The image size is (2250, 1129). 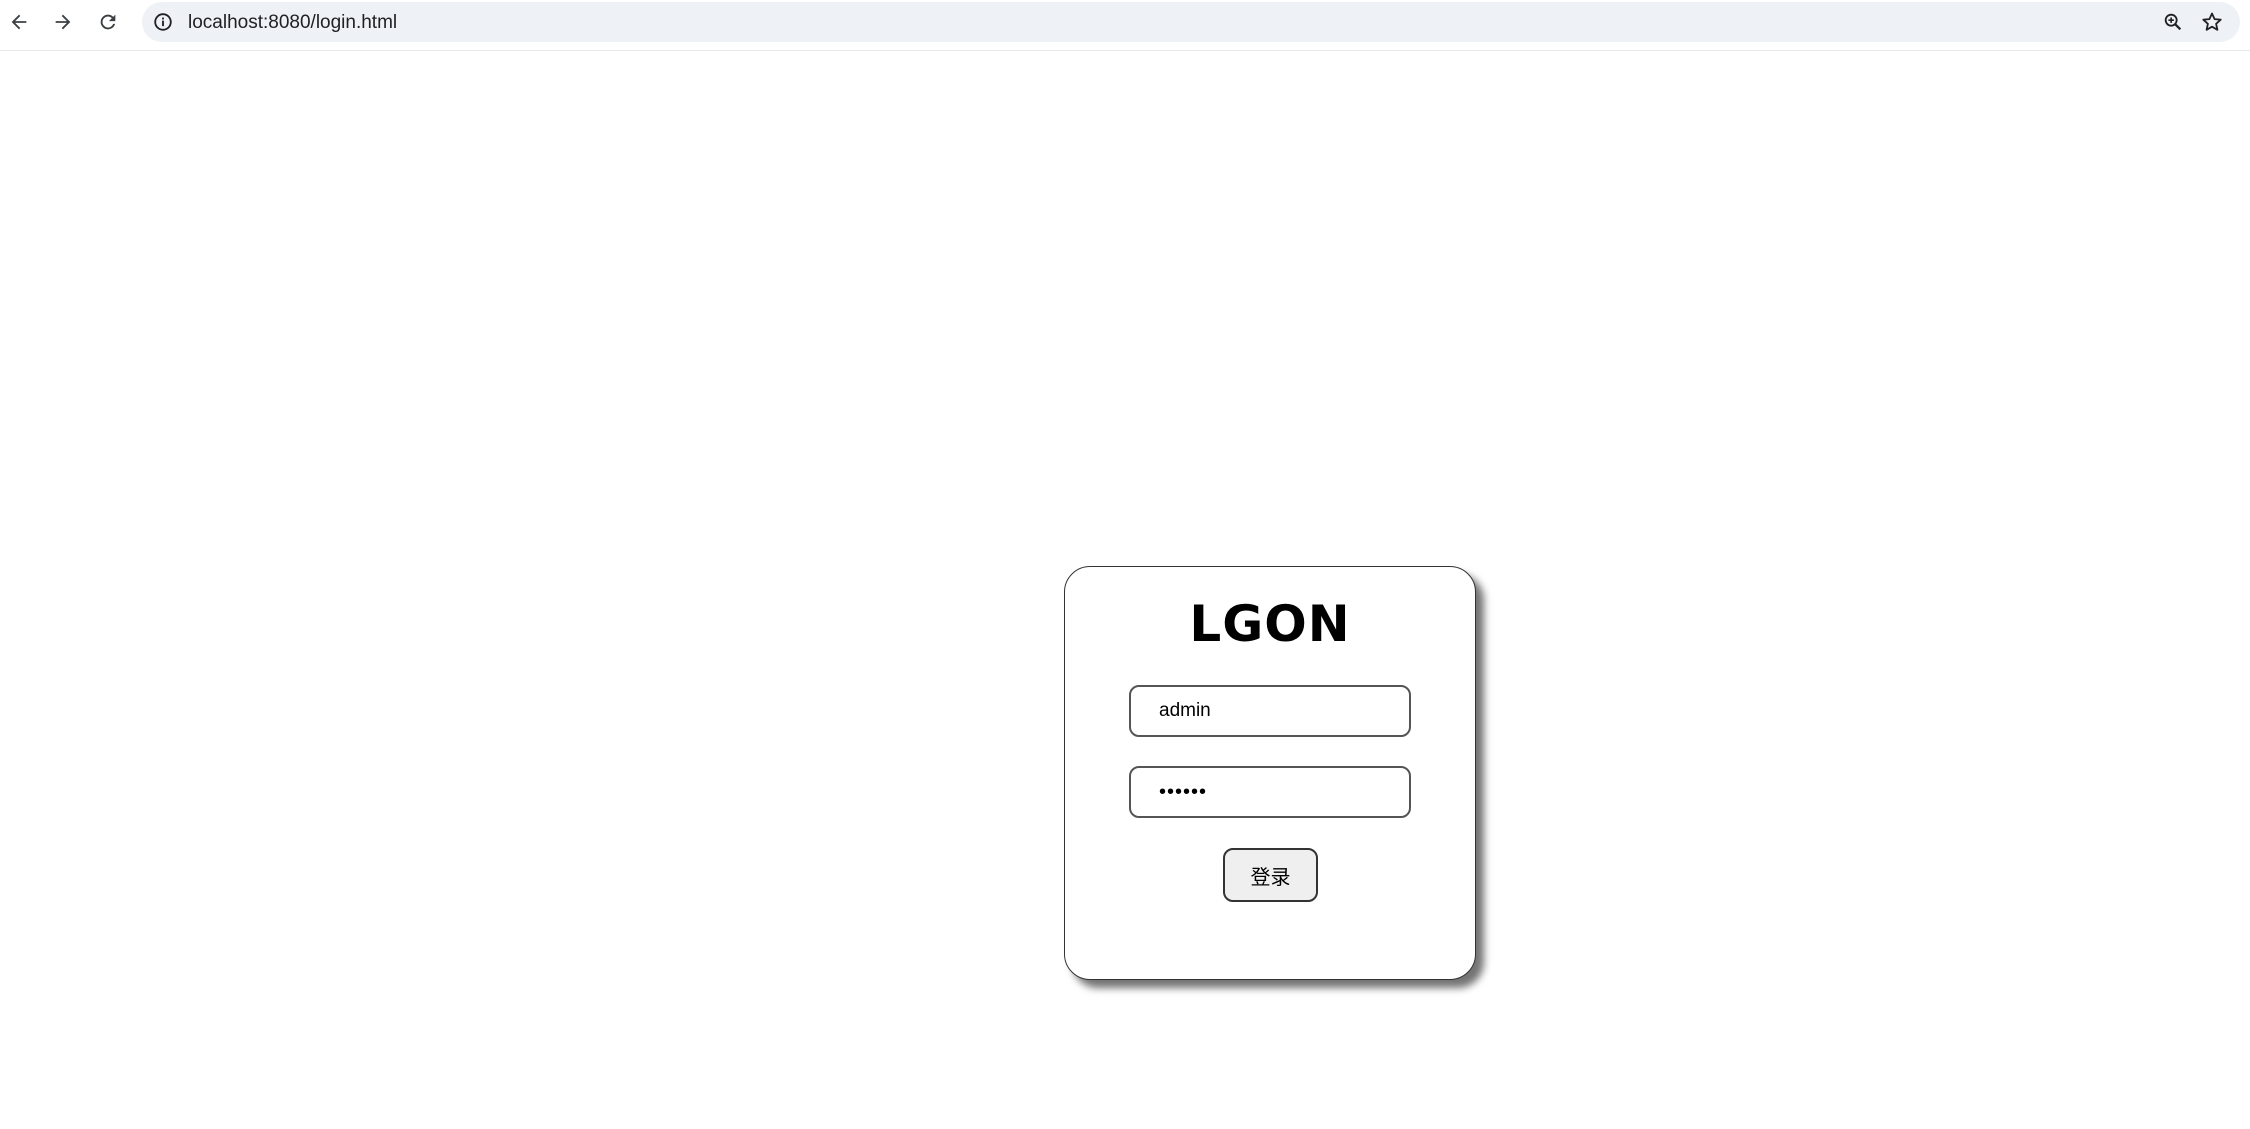 I want to click on browser-toolbar: localhost:8080/login.html, so click(x=1125, y=25).